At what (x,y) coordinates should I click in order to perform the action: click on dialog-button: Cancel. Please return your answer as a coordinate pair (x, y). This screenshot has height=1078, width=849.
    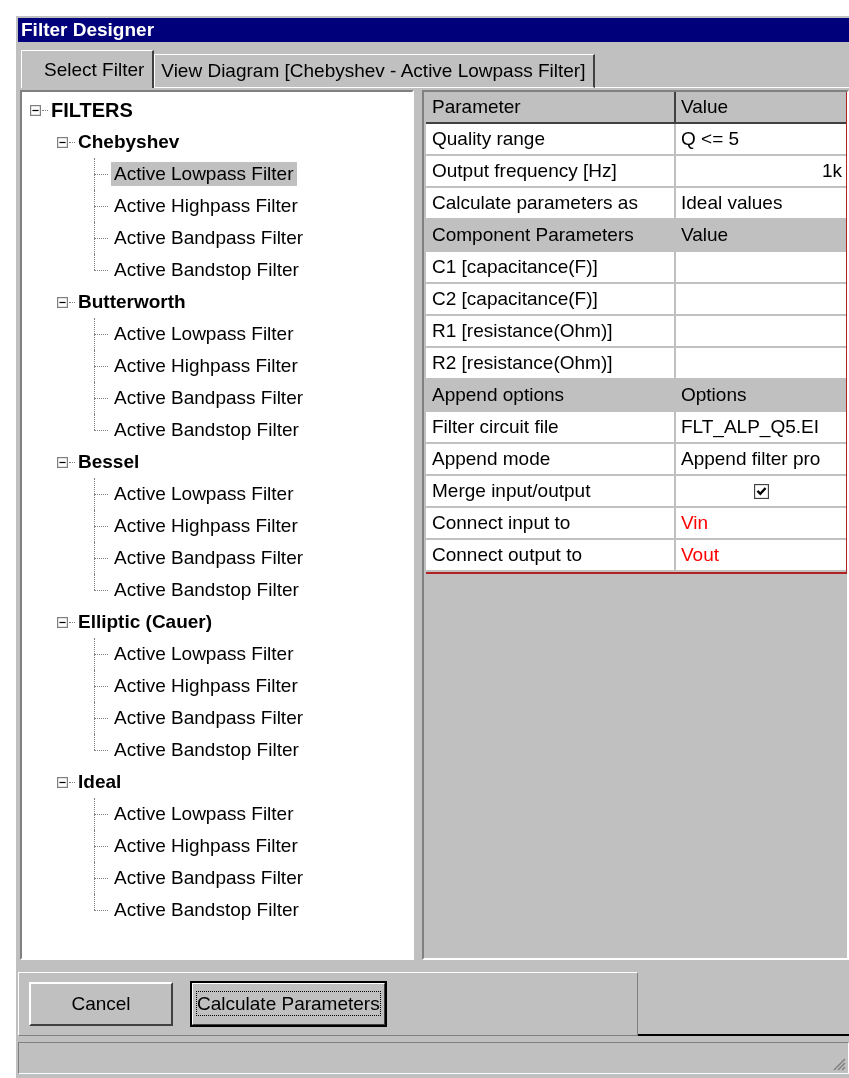
    Looking at the image, I should click on (101, 1004).